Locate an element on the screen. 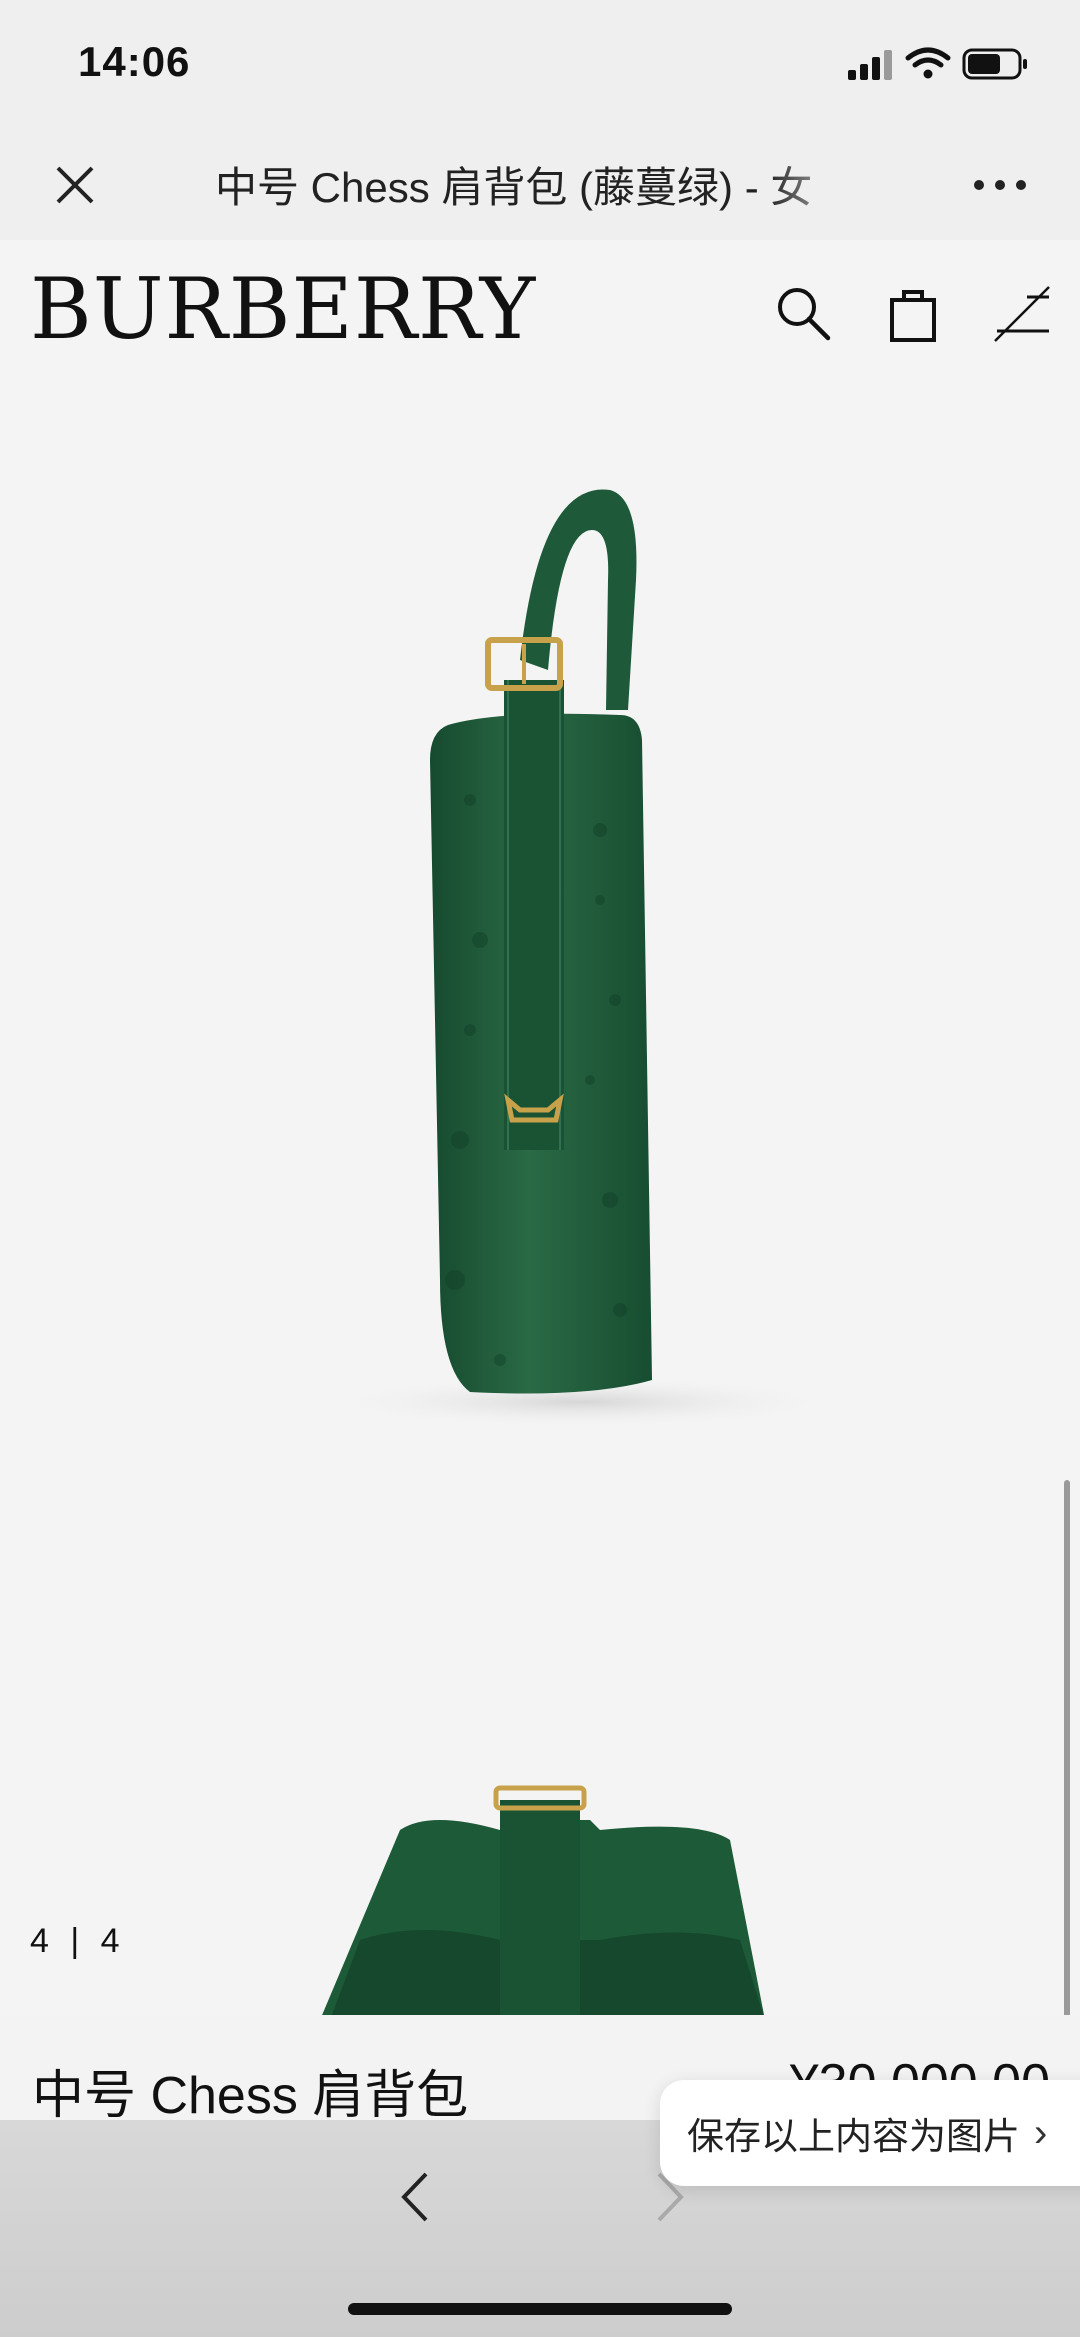 The image size is (1080, 2337). chevron-right-icon: › is located at coordinates (1041, 2132).